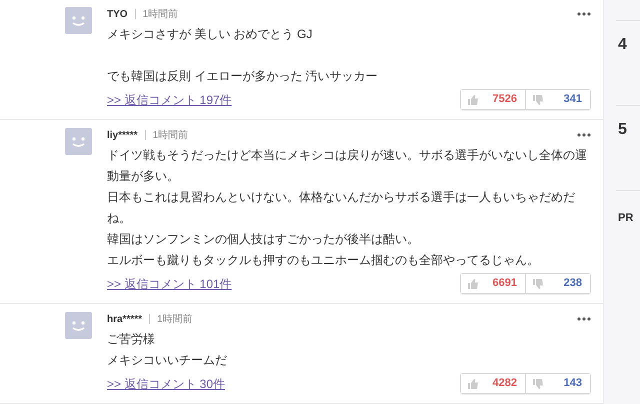 Image resolution: width=640 pixels, height=404 pixels. I want to click on pr-label: PR, so click(626, 218).